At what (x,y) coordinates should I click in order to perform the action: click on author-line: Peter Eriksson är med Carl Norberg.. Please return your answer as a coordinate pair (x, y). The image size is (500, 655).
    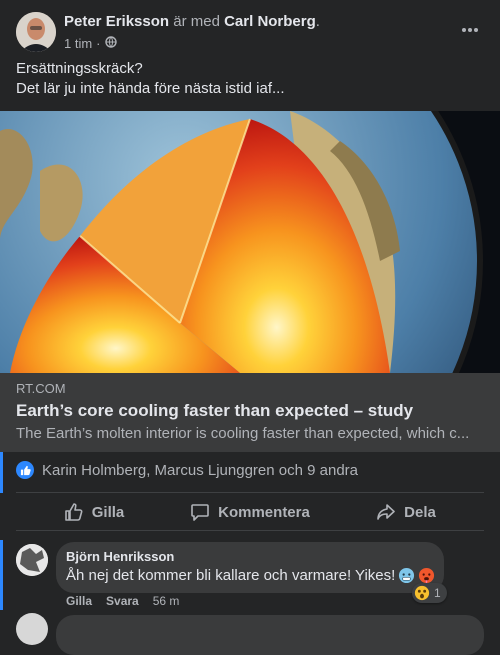
    Looking at the image, I should click on (192, 21).